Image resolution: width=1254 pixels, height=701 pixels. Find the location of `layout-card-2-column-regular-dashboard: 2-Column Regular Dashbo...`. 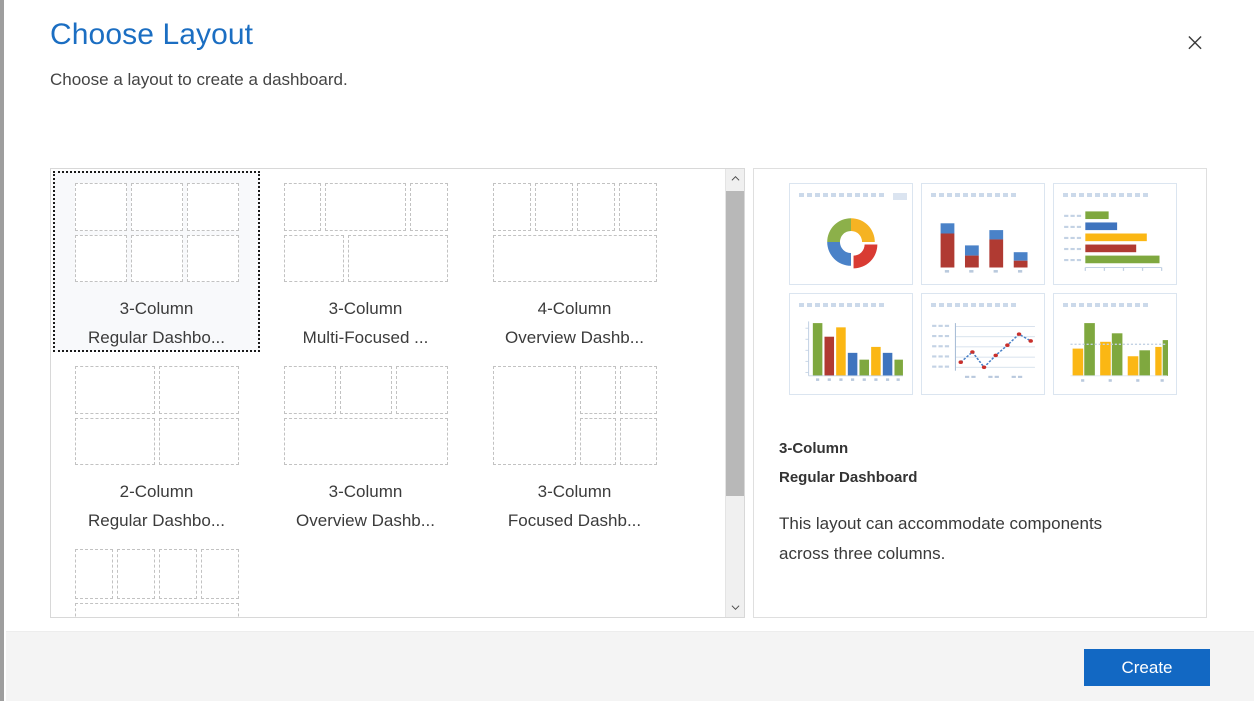

layout-card-2-column-regular-dashboard: 2-Column Regular Dashbo... is located at coordinates (156, 444).